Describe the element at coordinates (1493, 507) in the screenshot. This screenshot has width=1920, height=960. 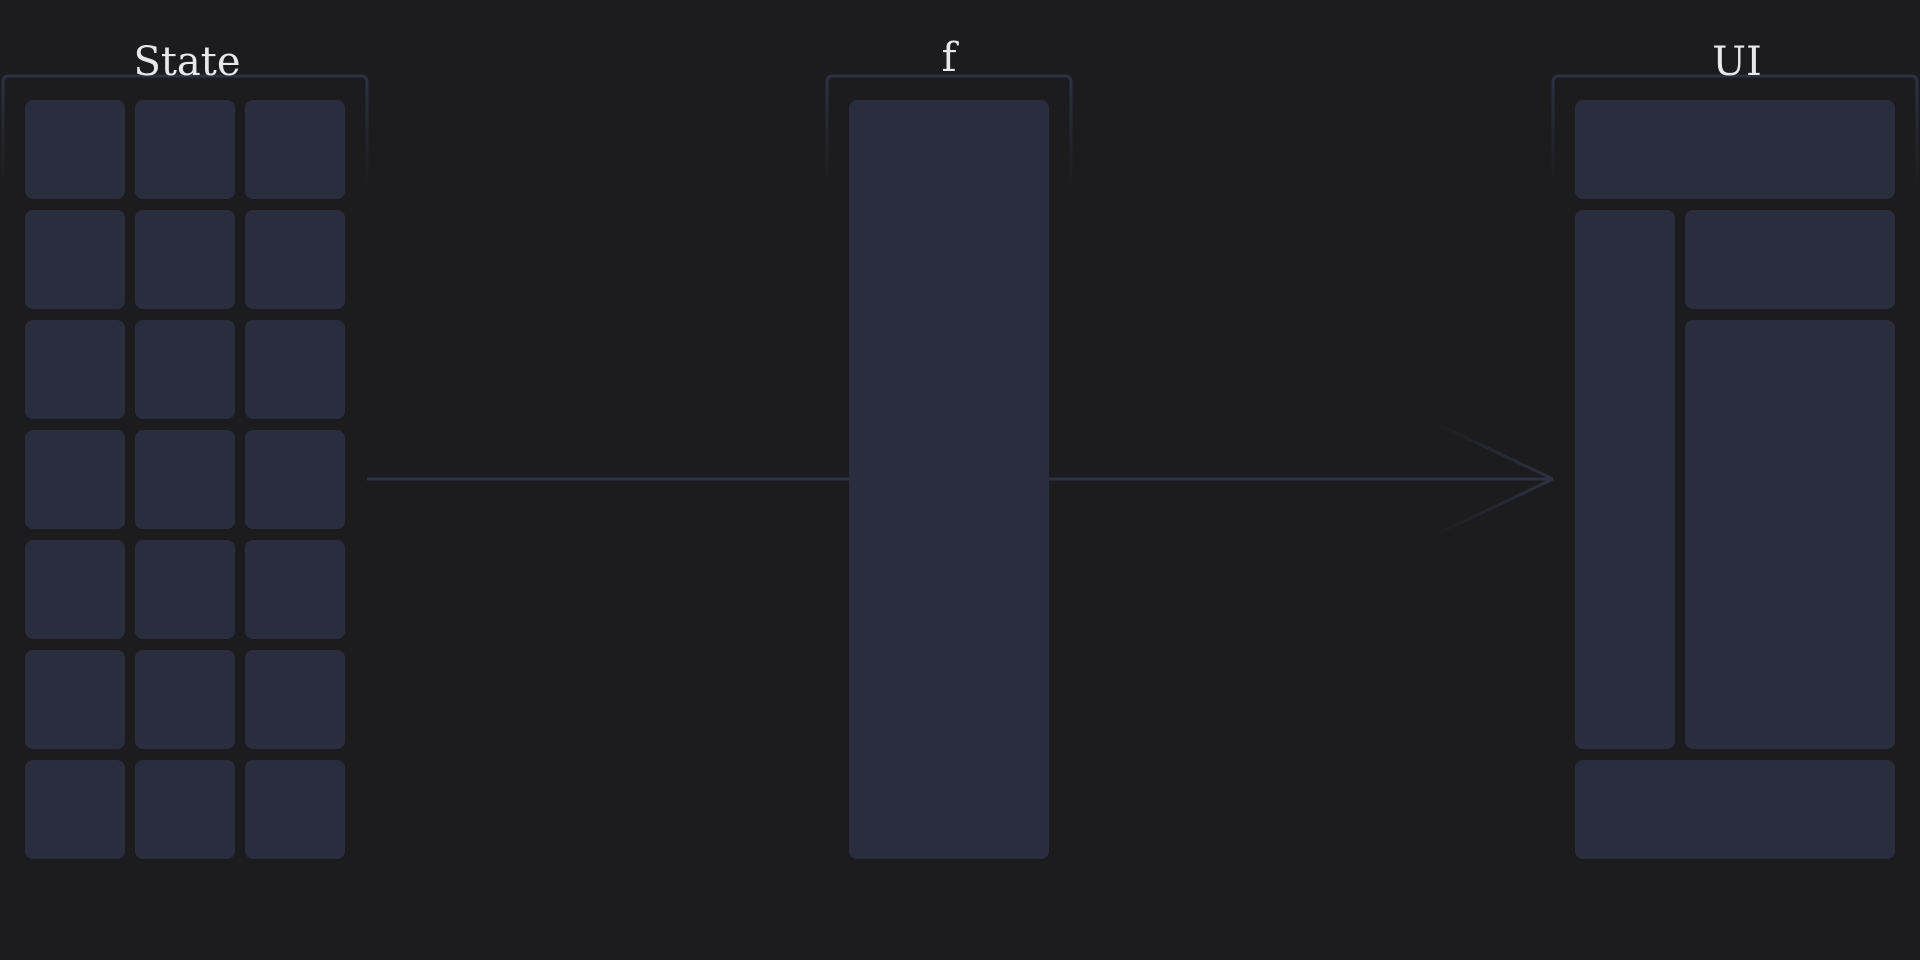
I see `arrowhead-lower` at that location.